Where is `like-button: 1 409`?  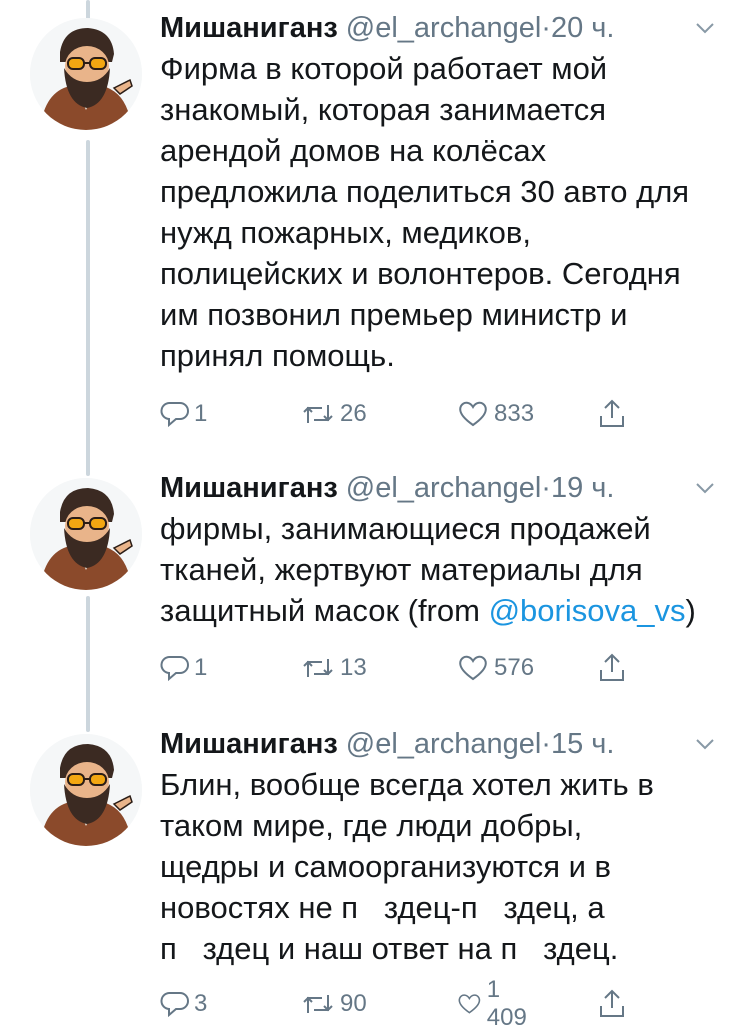 like-button: 1 409 is located at coordinates (495, 1003).